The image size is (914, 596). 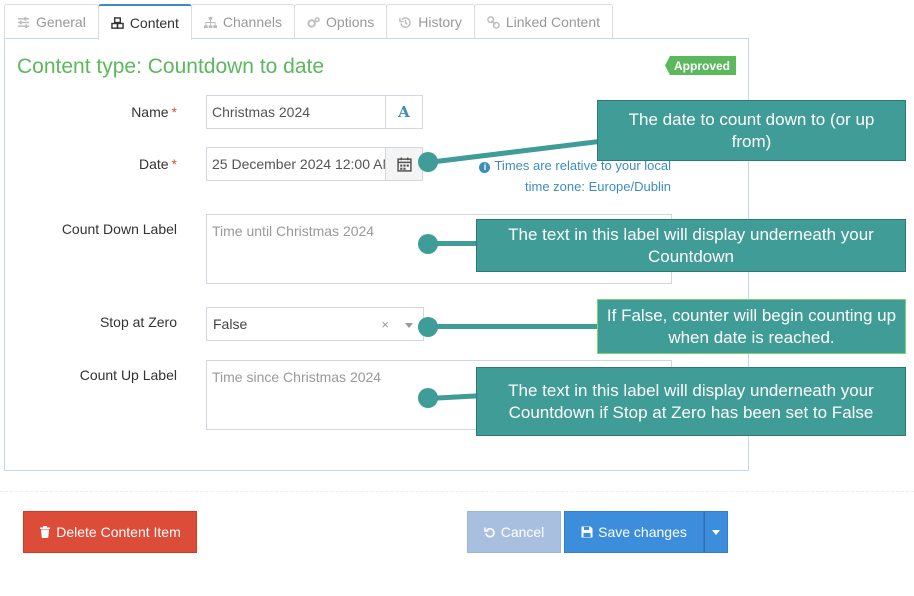 I want to click on sliders-icon, so click(x=23, y=22).